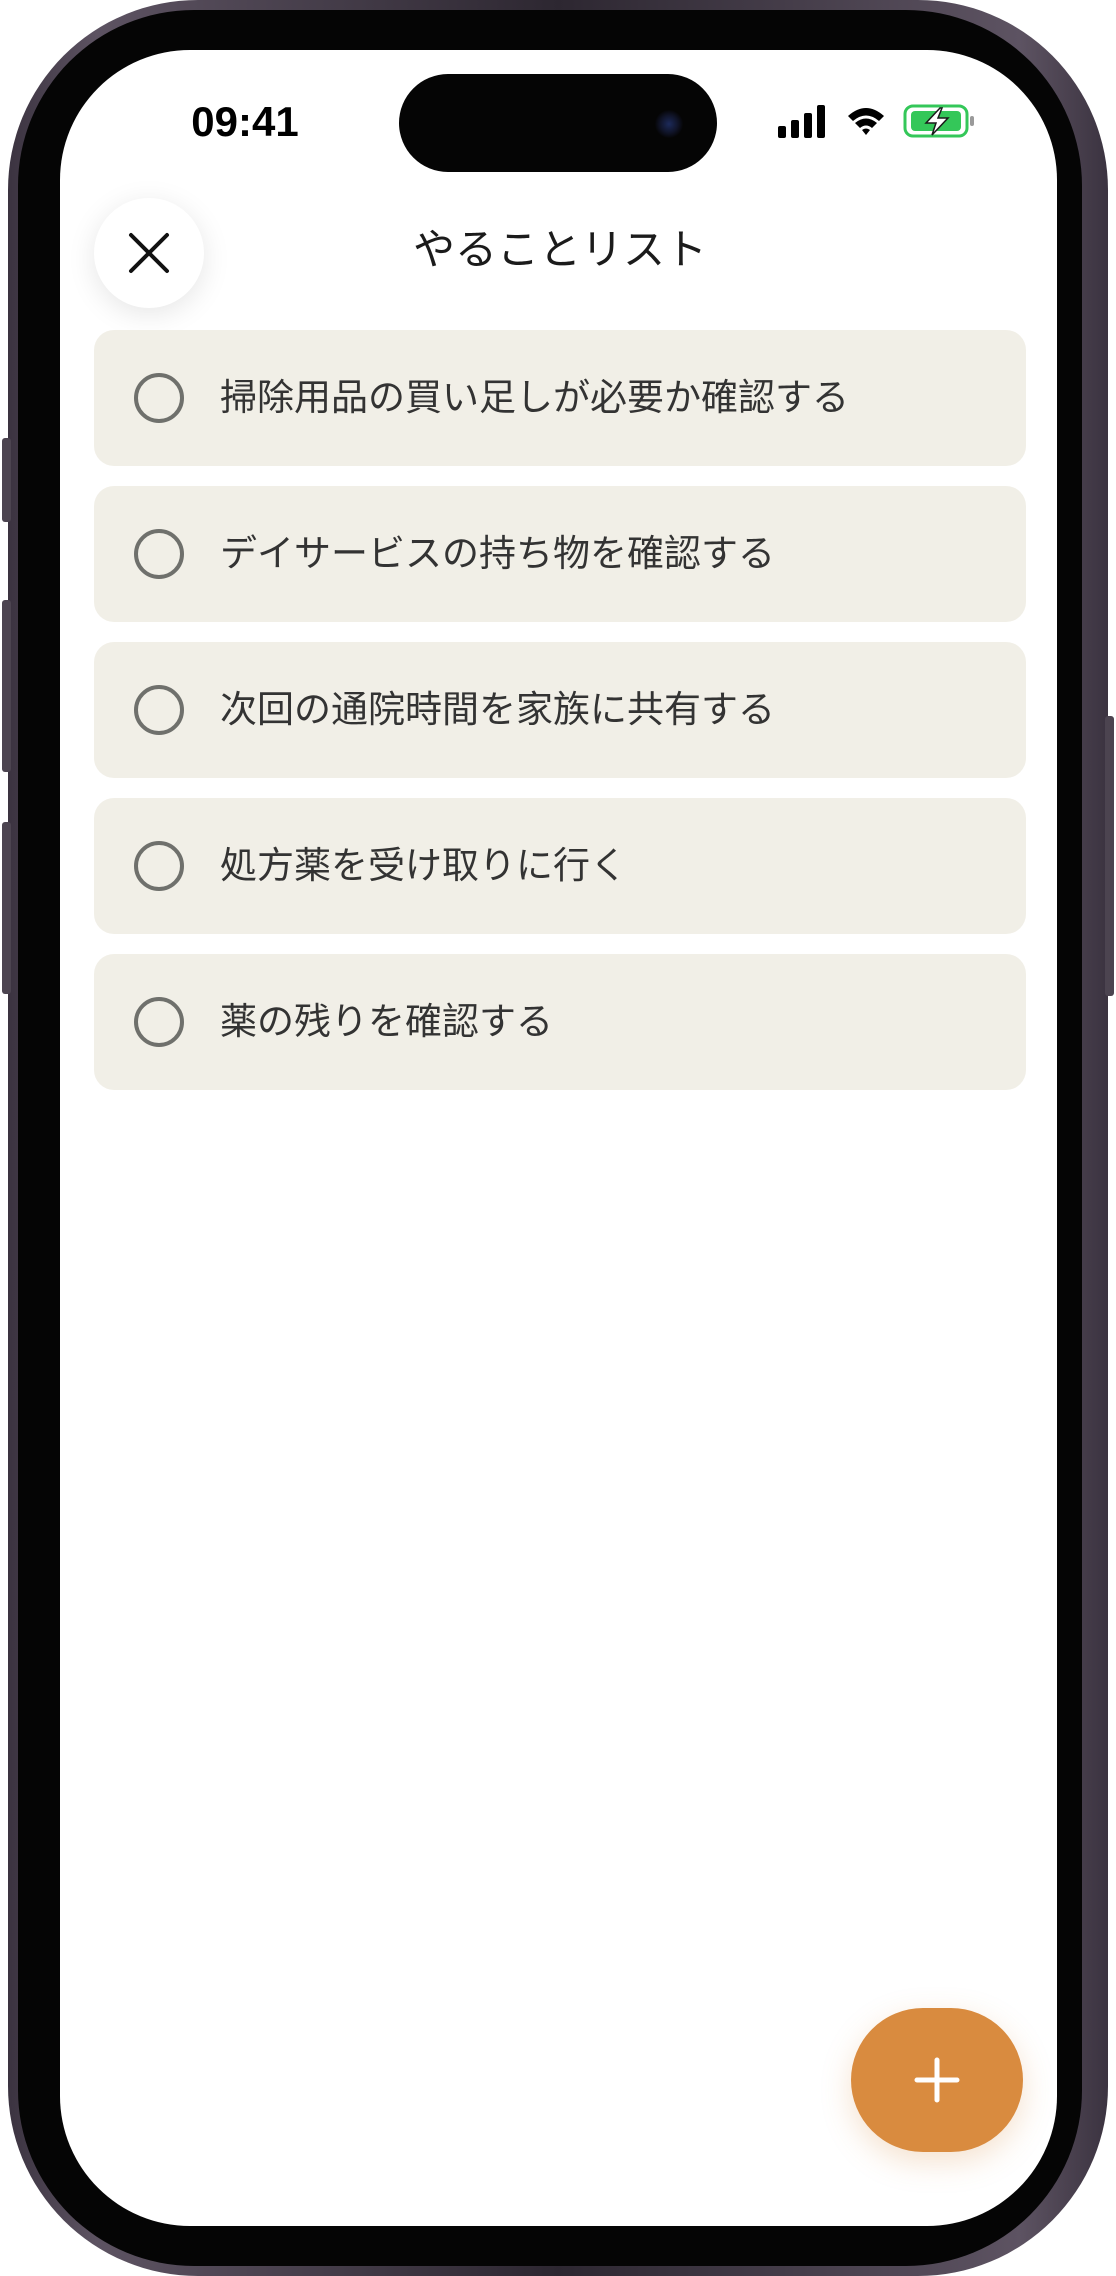 This screenshot has height=2276, width=1116. I want to click on power-button, so click(1109, 856).